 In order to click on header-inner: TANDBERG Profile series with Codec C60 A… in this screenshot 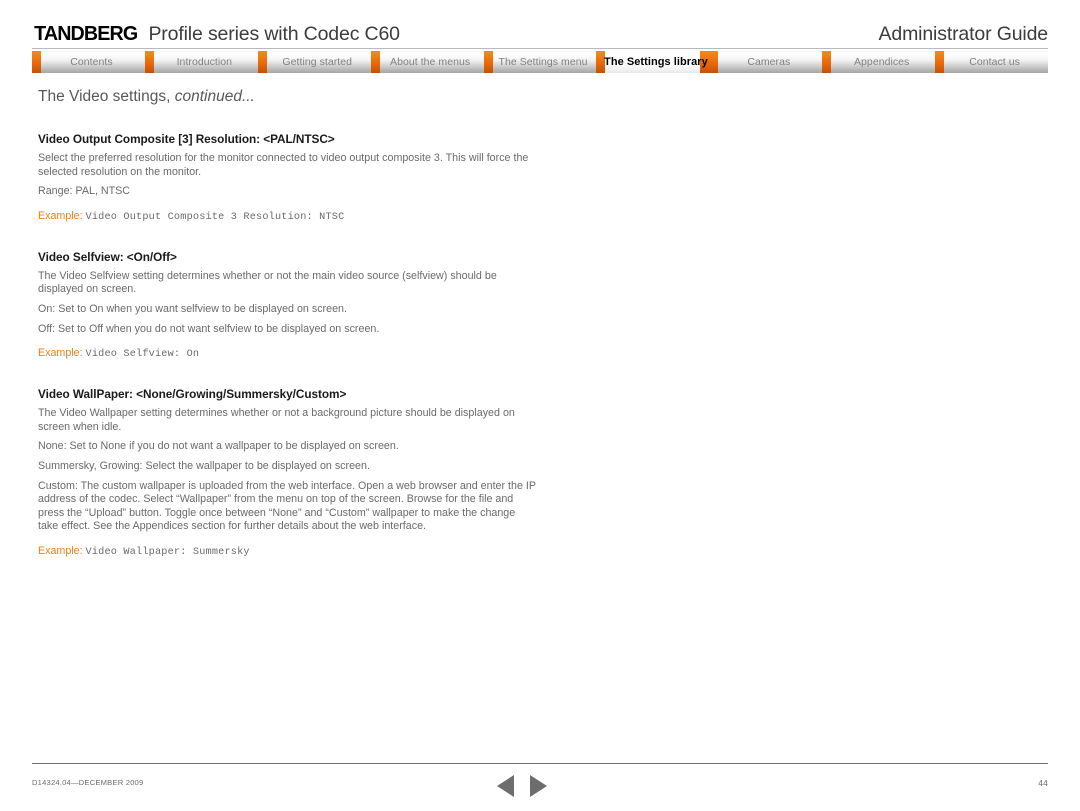, I will do `click(540, 34)`.